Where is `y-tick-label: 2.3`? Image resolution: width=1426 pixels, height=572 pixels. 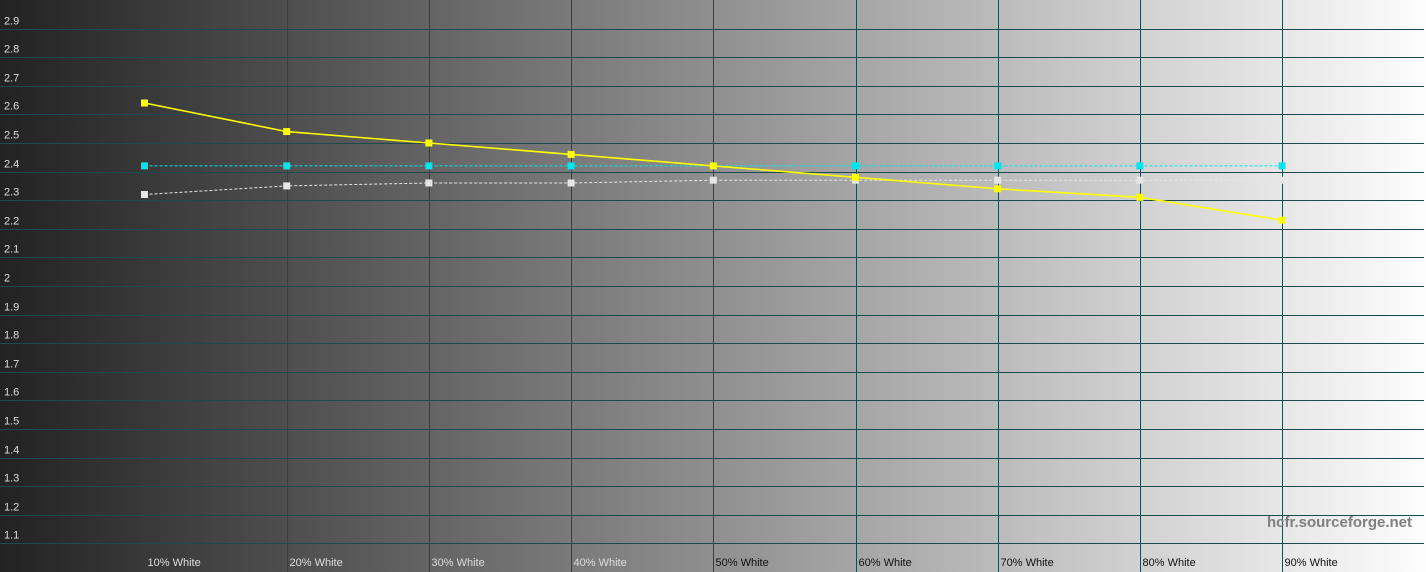 y-tick-label: 2.3 is located at coordinates (11, 193).